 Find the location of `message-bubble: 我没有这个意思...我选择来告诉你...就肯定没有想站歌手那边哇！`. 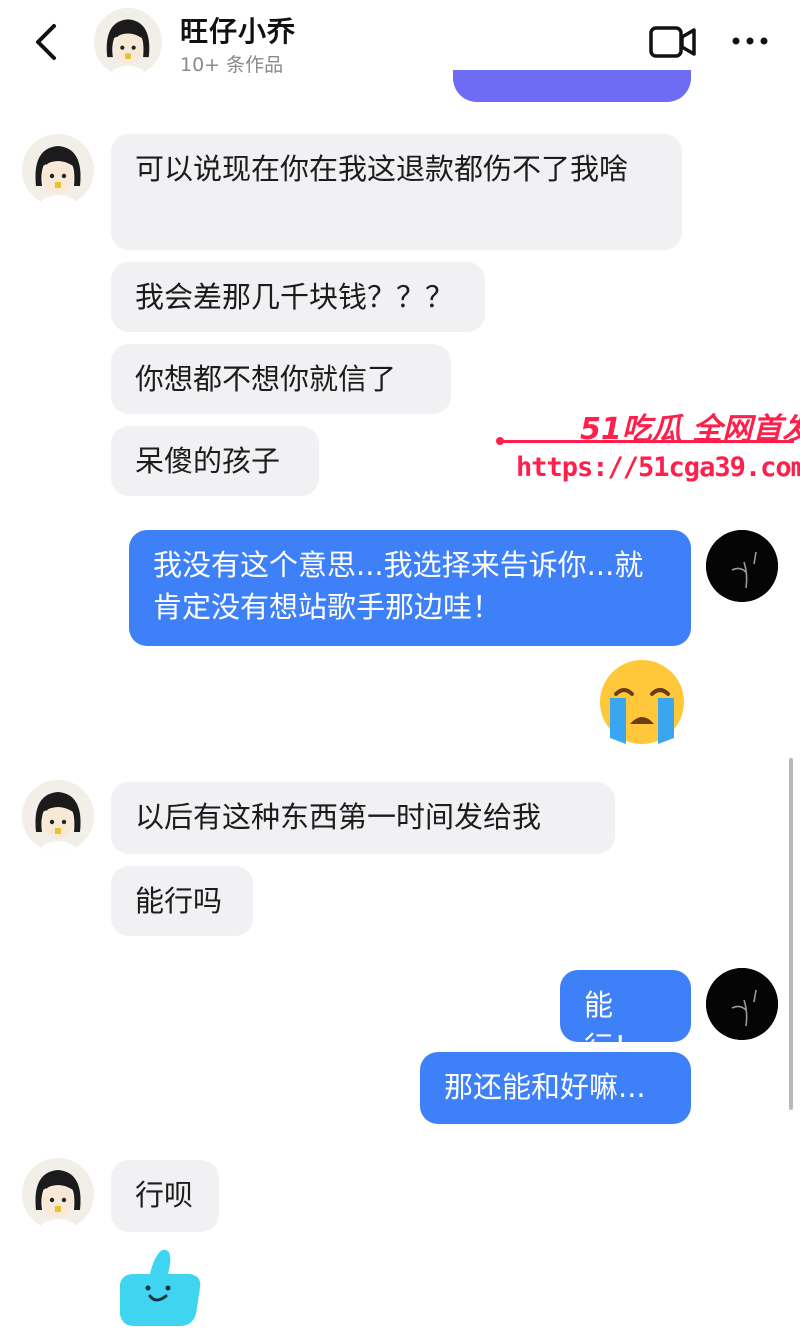

message-bubble: 我没有这个意思...我选择来告诉你...就肯定没有想站歌手那边哇！ is located at coordinates (410, 588).